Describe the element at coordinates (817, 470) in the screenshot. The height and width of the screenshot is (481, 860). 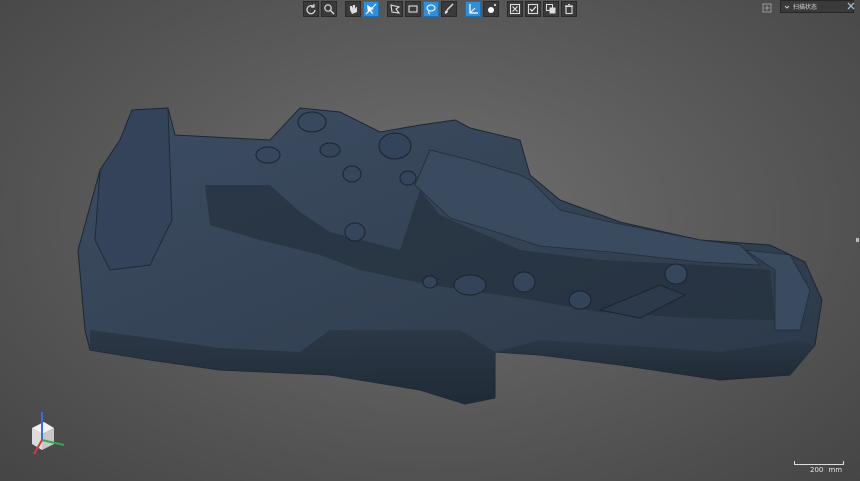
I see `scale-value: 200` at that location.